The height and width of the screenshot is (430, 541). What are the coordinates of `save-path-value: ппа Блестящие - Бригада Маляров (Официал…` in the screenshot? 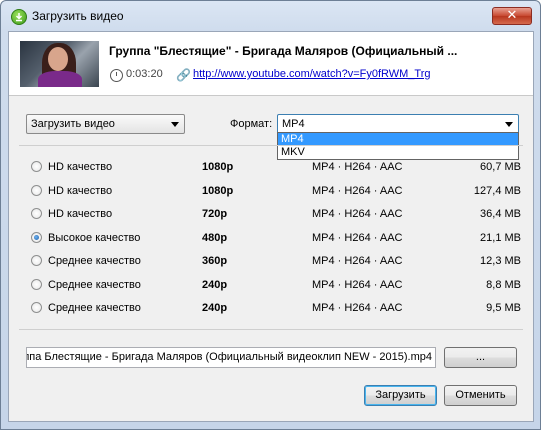 It's located at (229, 357).